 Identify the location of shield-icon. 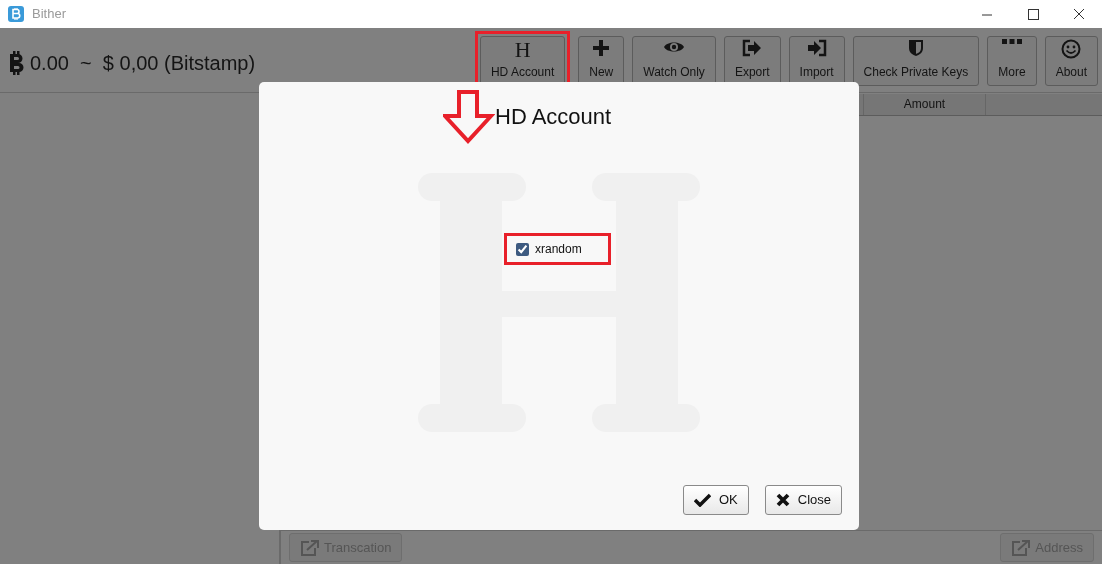
(915, 48).